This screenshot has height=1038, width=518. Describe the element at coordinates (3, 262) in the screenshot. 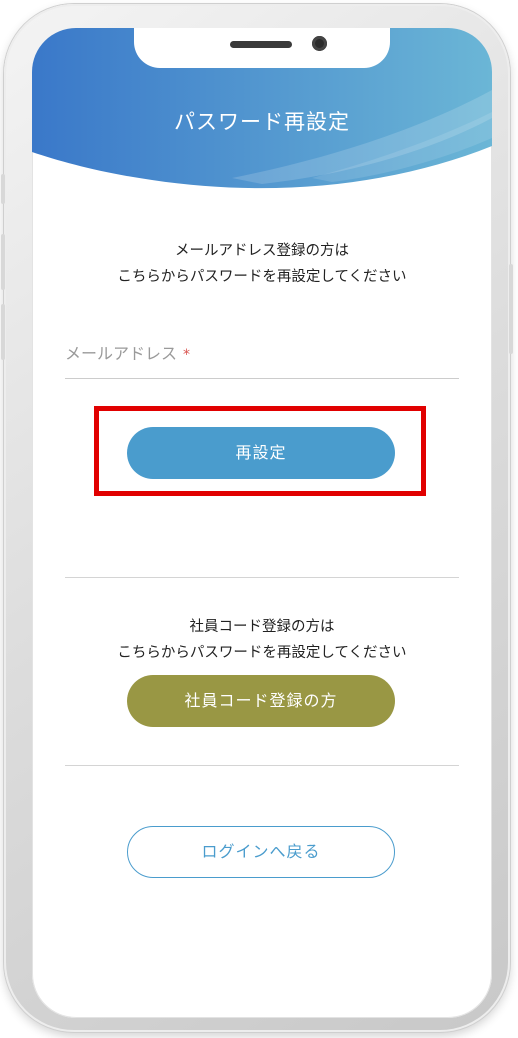

I see `phone-side-button-middle` at that location.